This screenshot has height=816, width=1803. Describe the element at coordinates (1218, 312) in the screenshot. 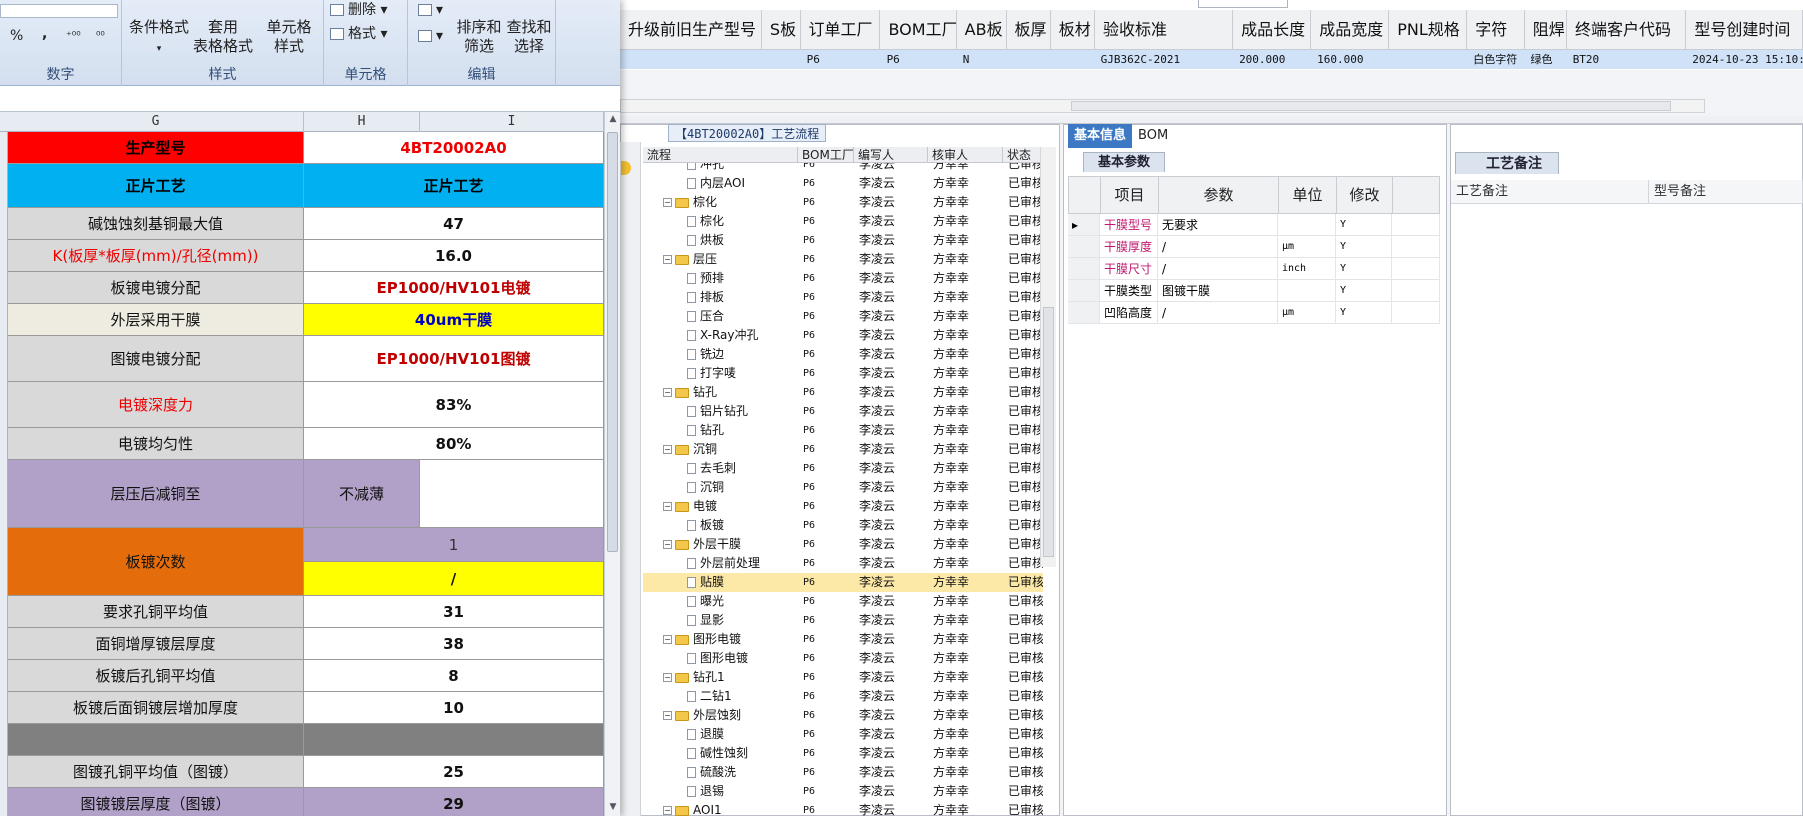

I see `param-value: /` at that location.